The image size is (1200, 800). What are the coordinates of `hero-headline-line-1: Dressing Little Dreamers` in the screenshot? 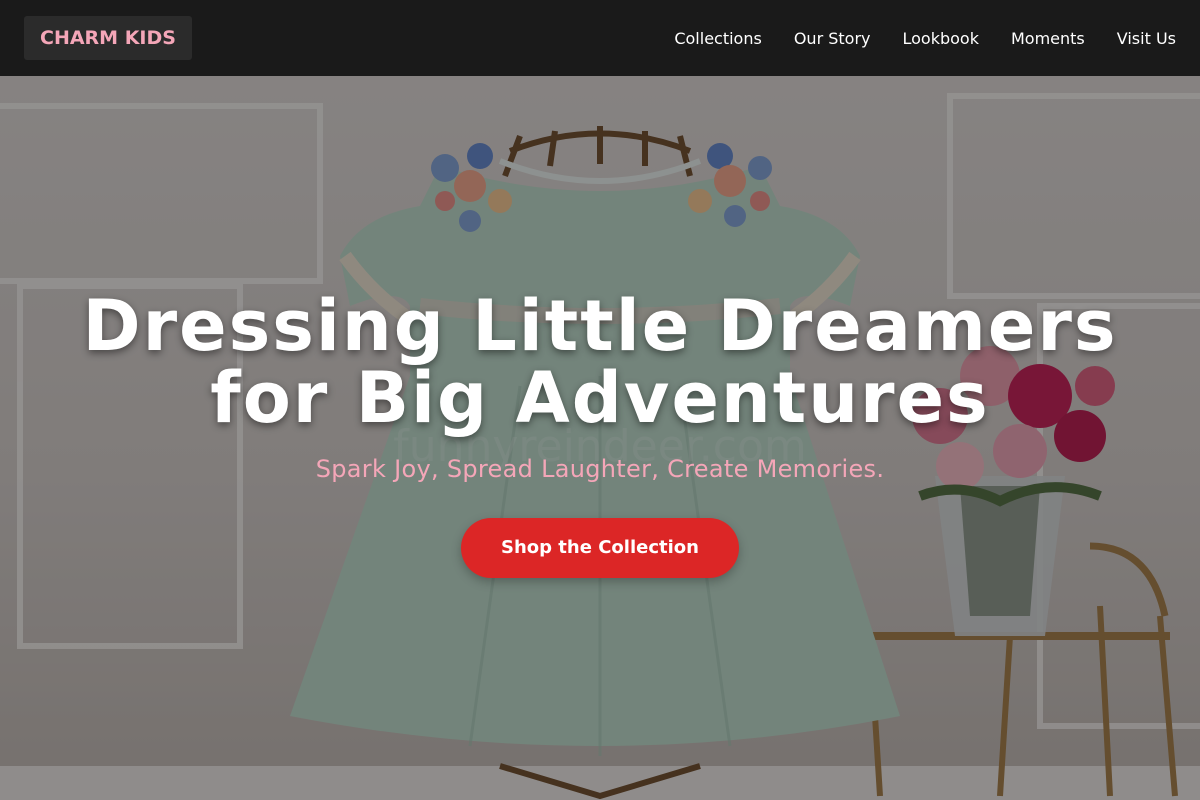 It's located at (600, 326).